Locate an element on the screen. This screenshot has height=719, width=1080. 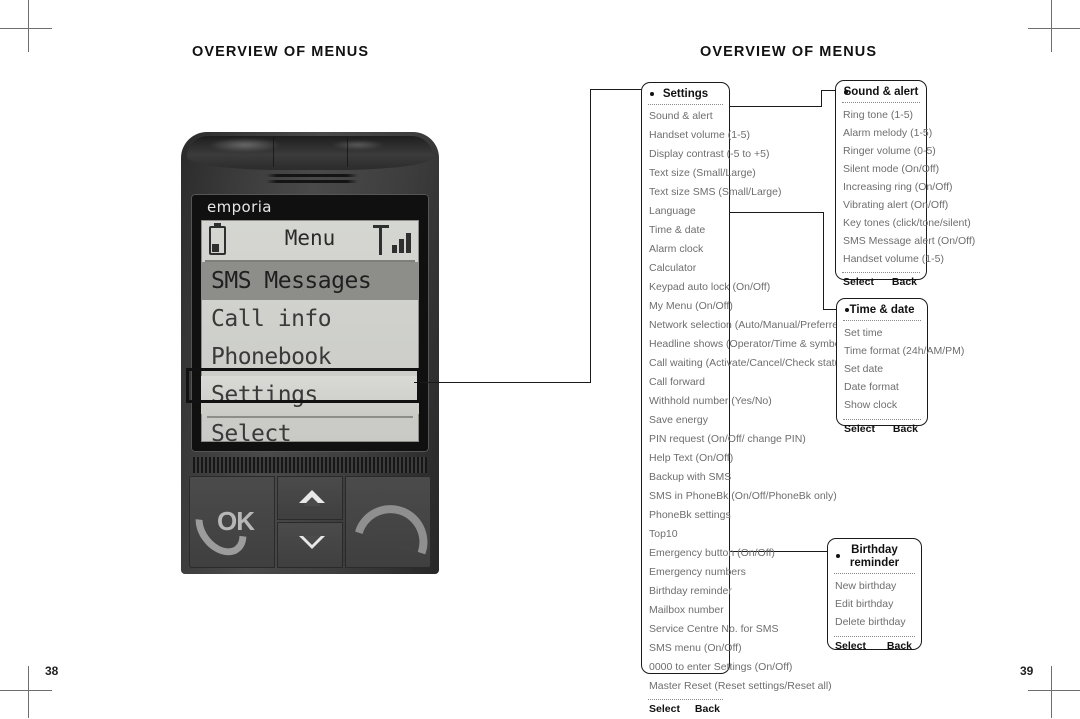
list-item: PIN request (On/Off/ change PIN) is located at coordinates (724, 439).